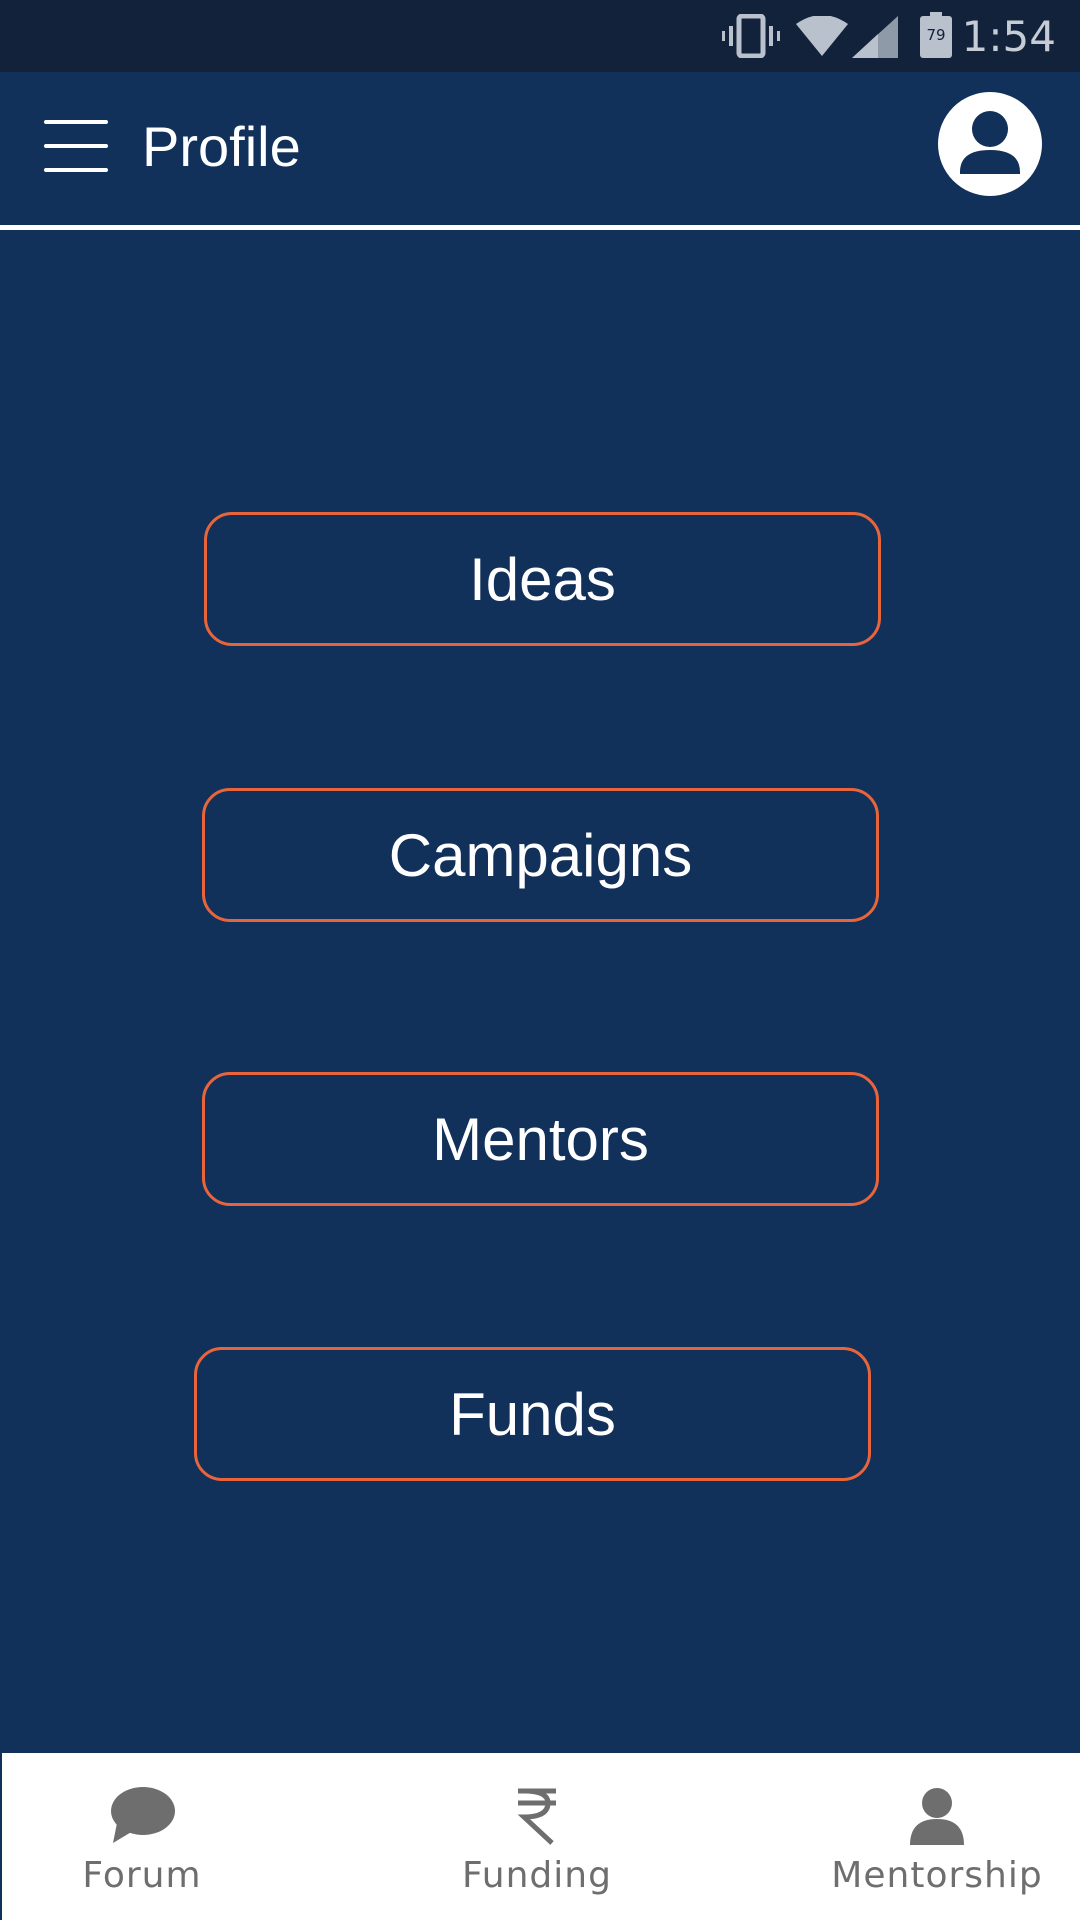 This screenshot has height=1920, width=1080. Describe the element at coordinates (142, 1813) in the screenshot. I see `chat-bubble-icon` at that location.